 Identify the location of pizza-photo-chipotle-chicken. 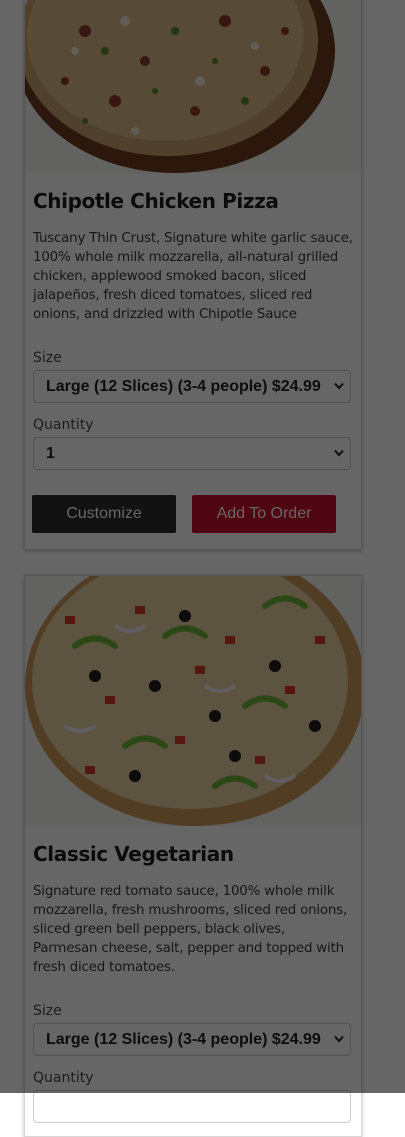
(193, 86).